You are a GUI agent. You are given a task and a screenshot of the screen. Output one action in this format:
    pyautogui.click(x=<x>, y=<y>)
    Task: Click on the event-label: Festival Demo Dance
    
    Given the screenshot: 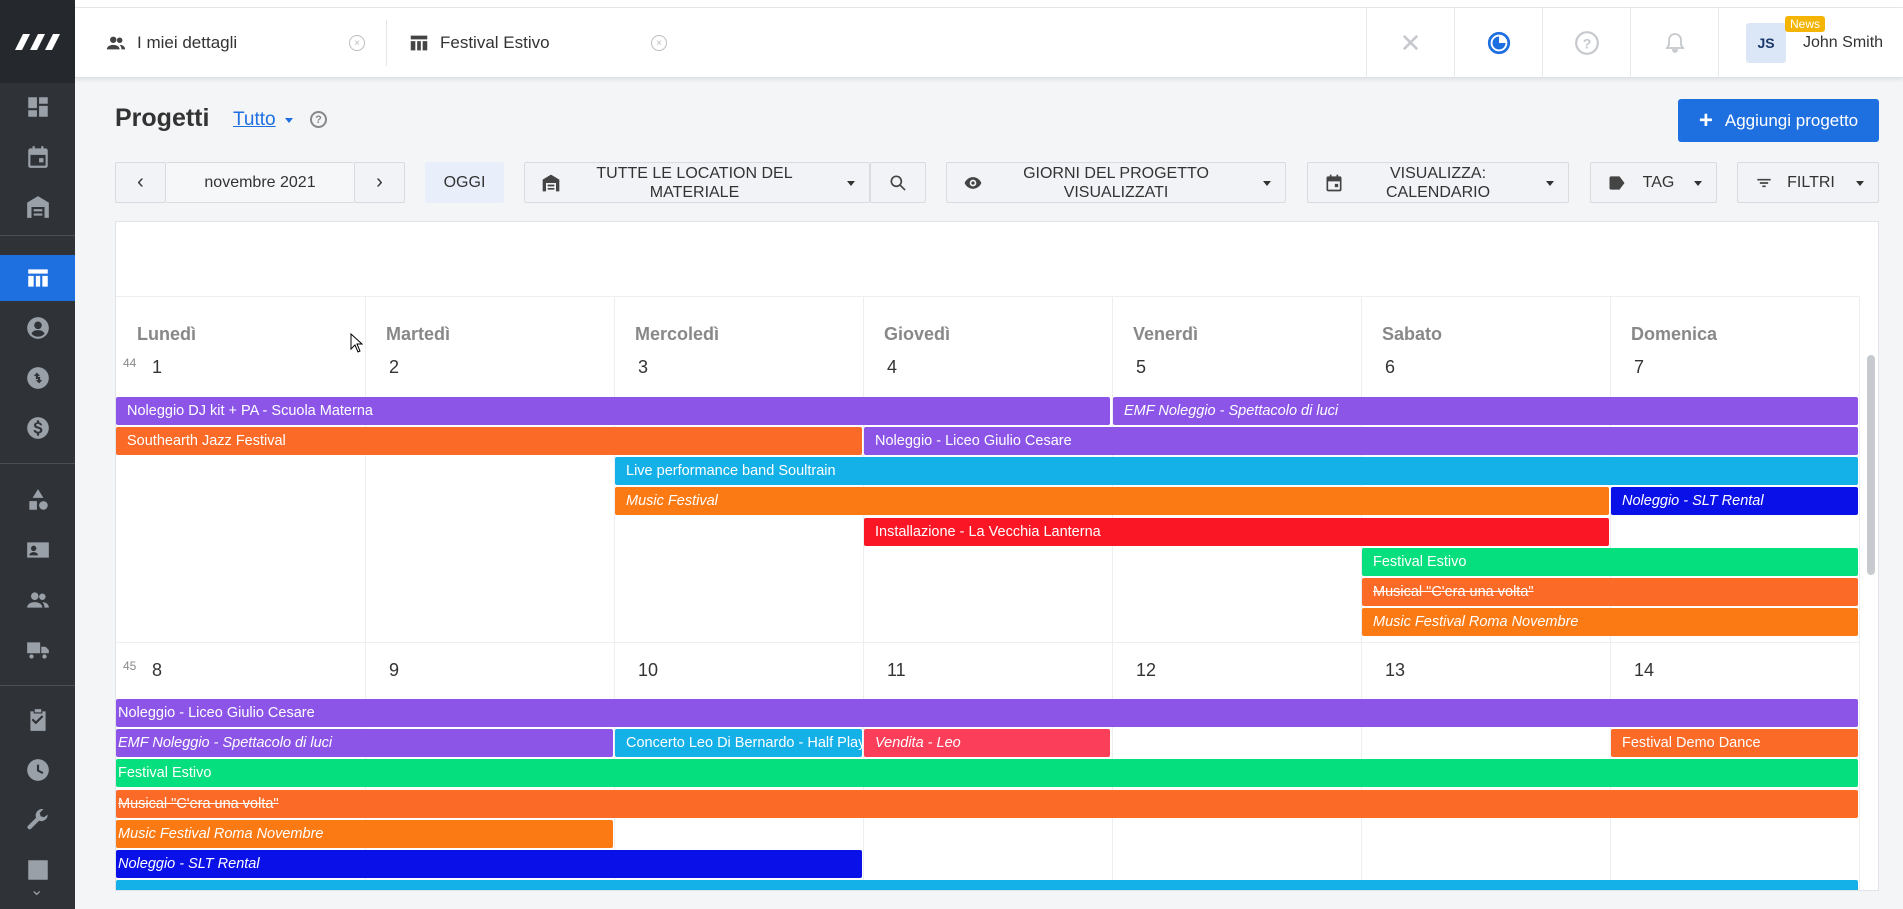 What is the action you would take?
    pyautogui.click(x=1691, y=743)
    